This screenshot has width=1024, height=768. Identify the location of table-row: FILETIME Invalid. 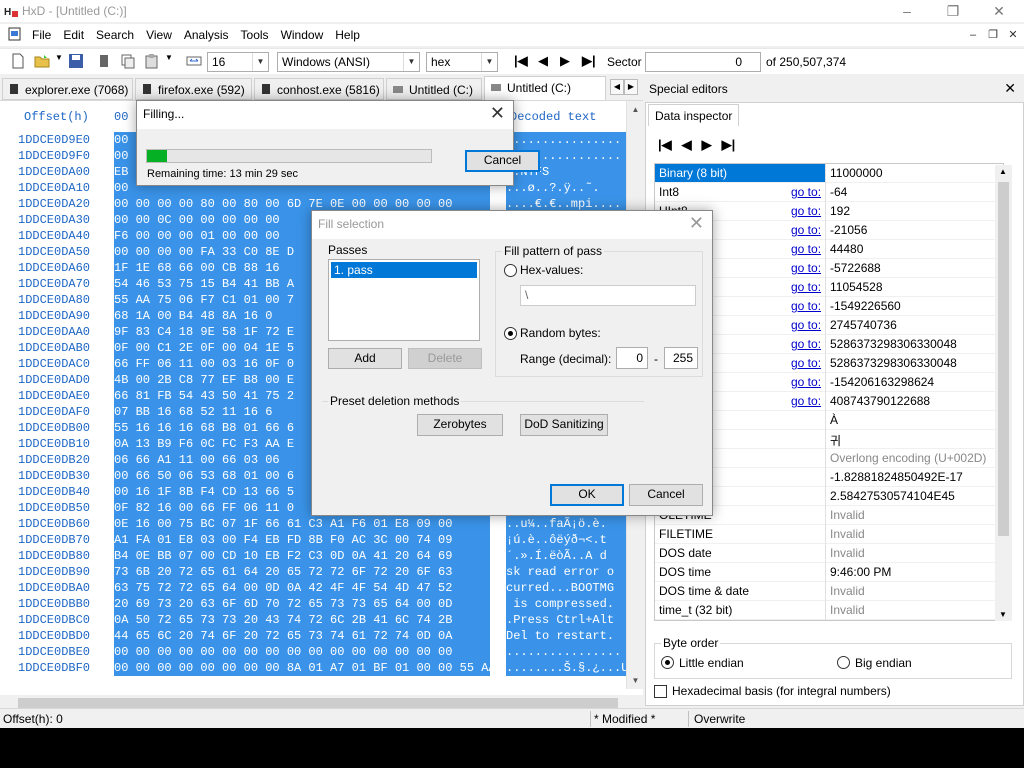
(829, 534).